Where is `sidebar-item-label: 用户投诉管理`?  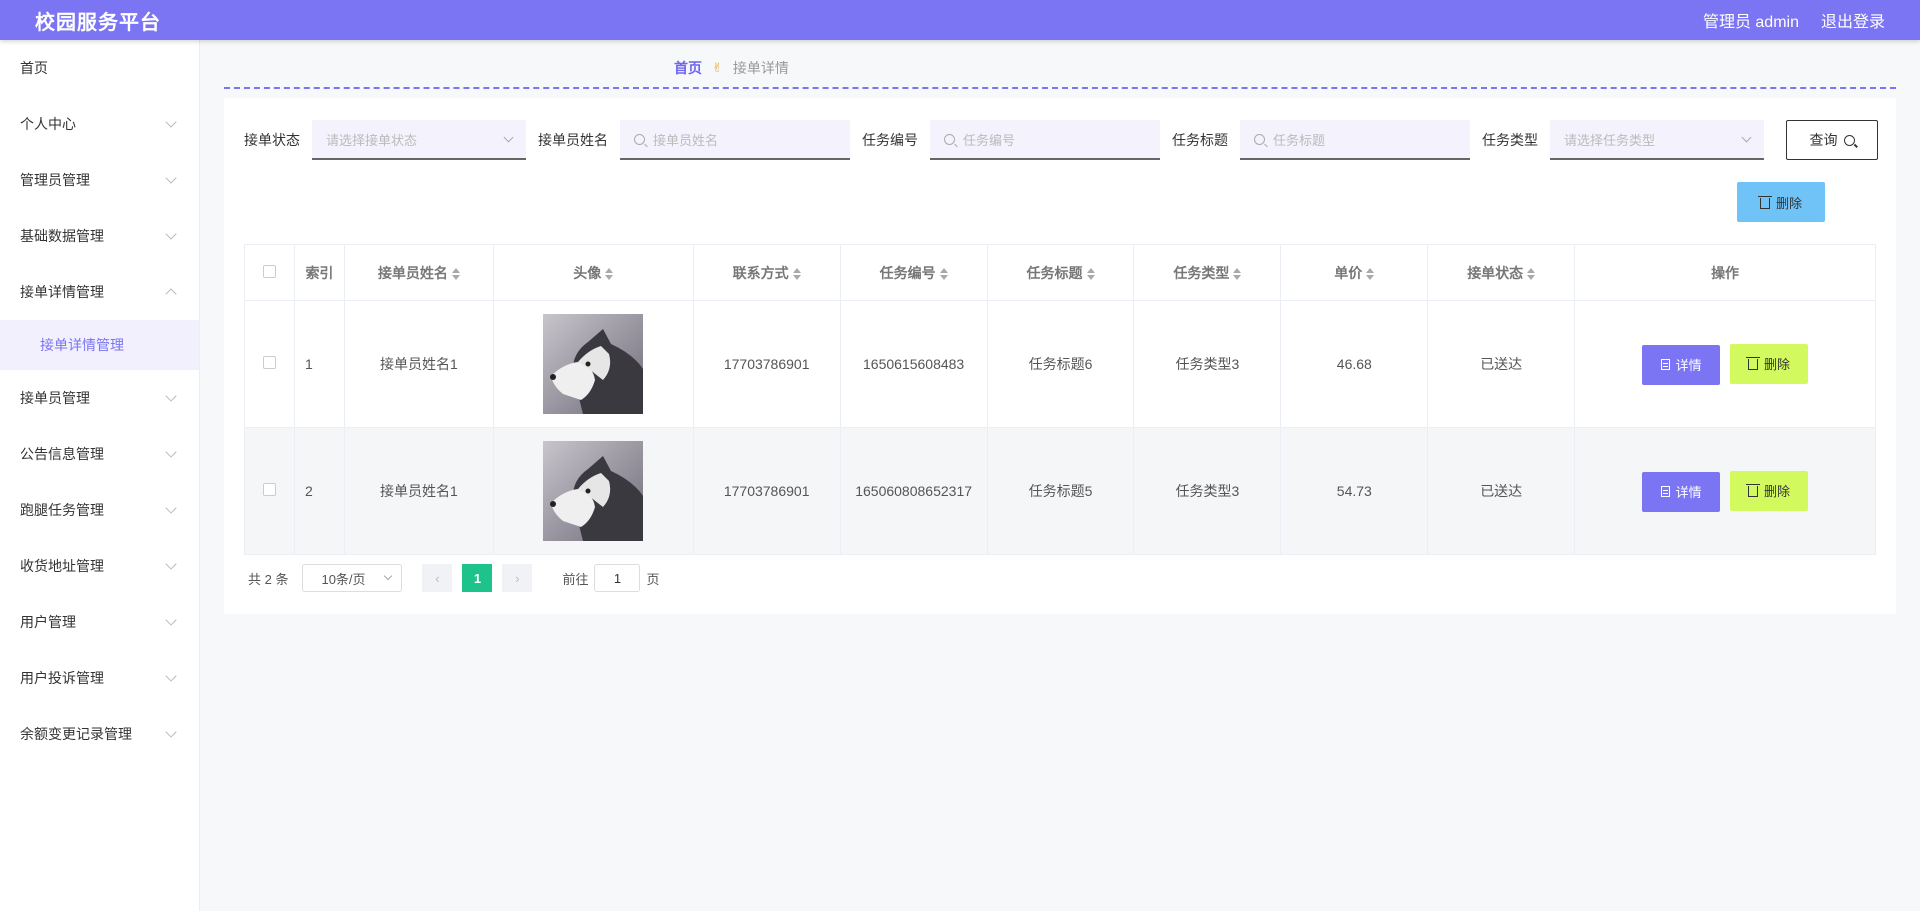 sidebar-item-label: 用户投诉管理 is located at coordinates (62, 678).